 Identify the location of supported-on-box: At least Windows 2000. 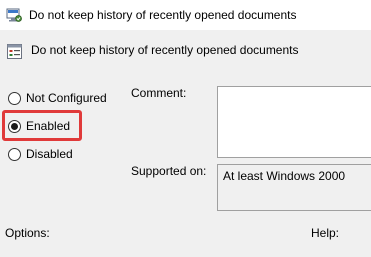
(294, 187).